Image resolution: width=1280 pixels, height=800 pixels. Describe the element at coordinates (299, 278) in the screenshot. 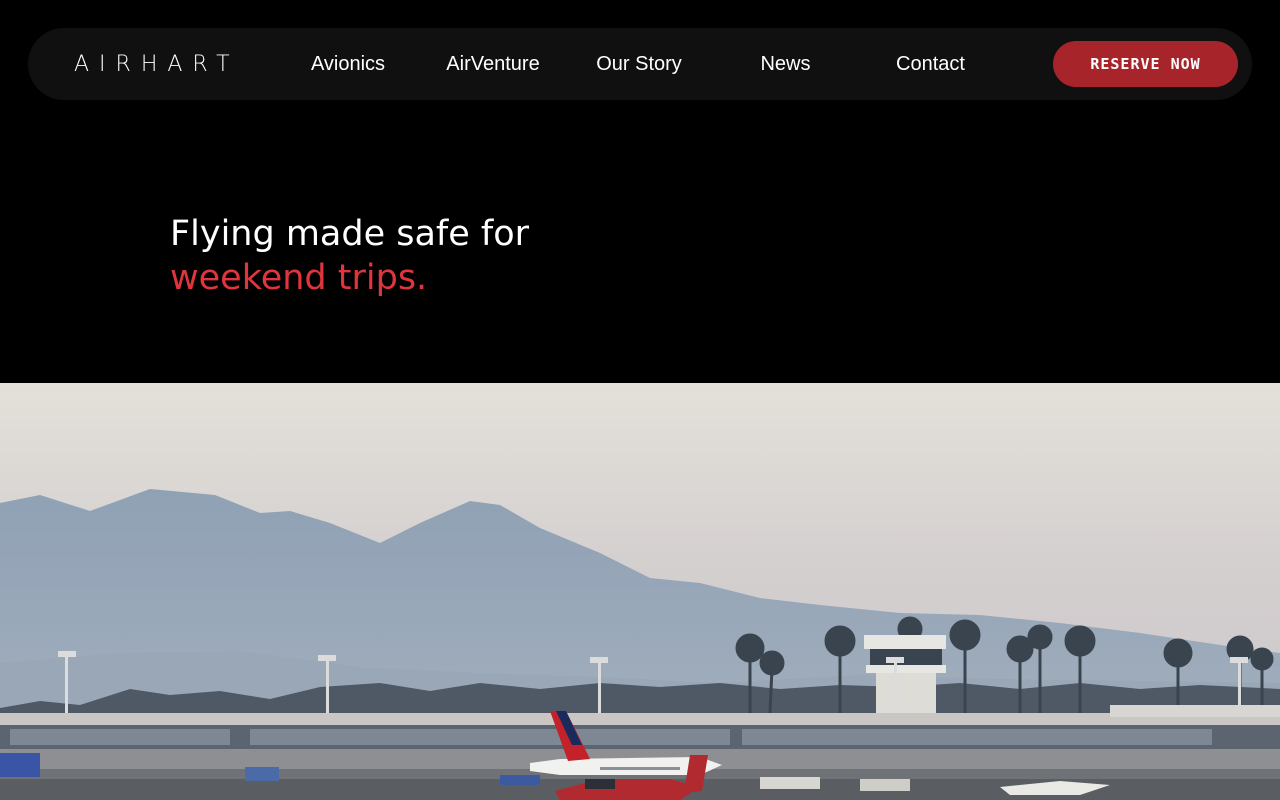

I see `hero-headline-line2: weekend trips.` at that location.